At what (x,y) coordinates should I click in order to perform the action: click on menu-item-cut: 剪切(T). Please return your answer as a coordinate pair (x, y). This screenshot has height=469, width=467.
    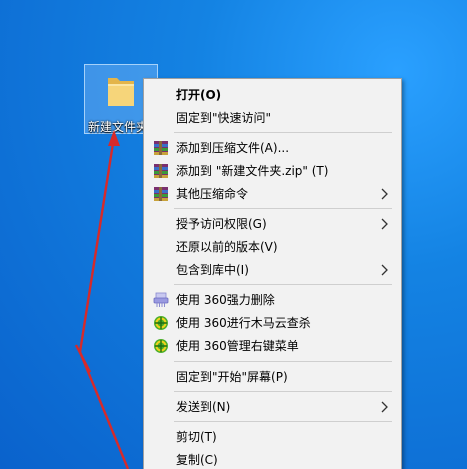
    Looking at the image, I should click on (272, 437).